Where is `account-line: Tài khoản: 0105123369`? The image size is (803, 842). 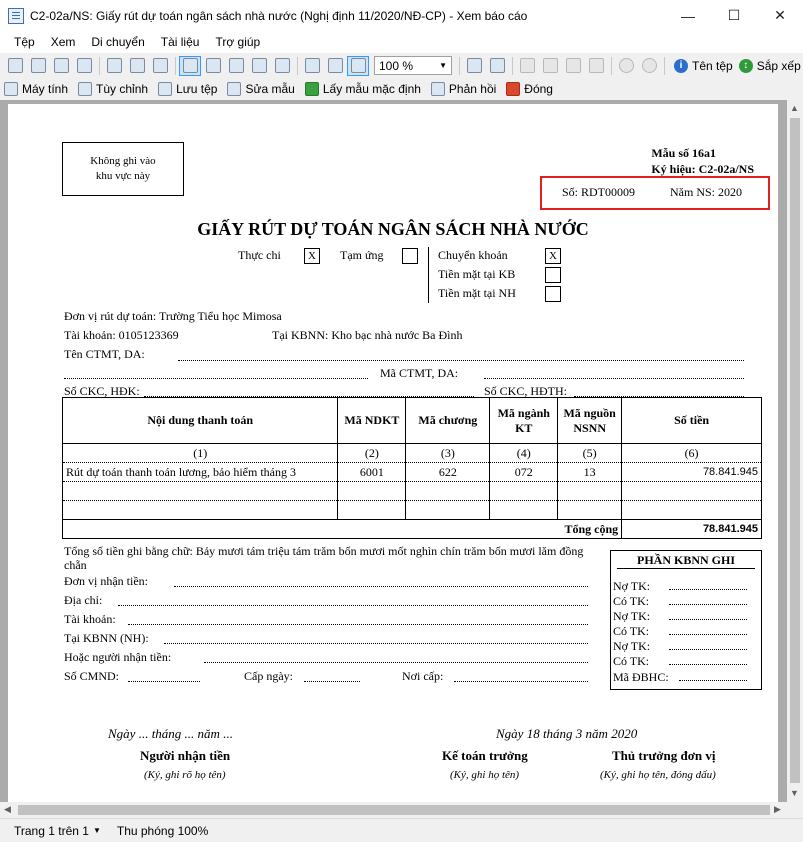
account-line: Tài khoản: 0105123369 is located at coordinates (121, 335).